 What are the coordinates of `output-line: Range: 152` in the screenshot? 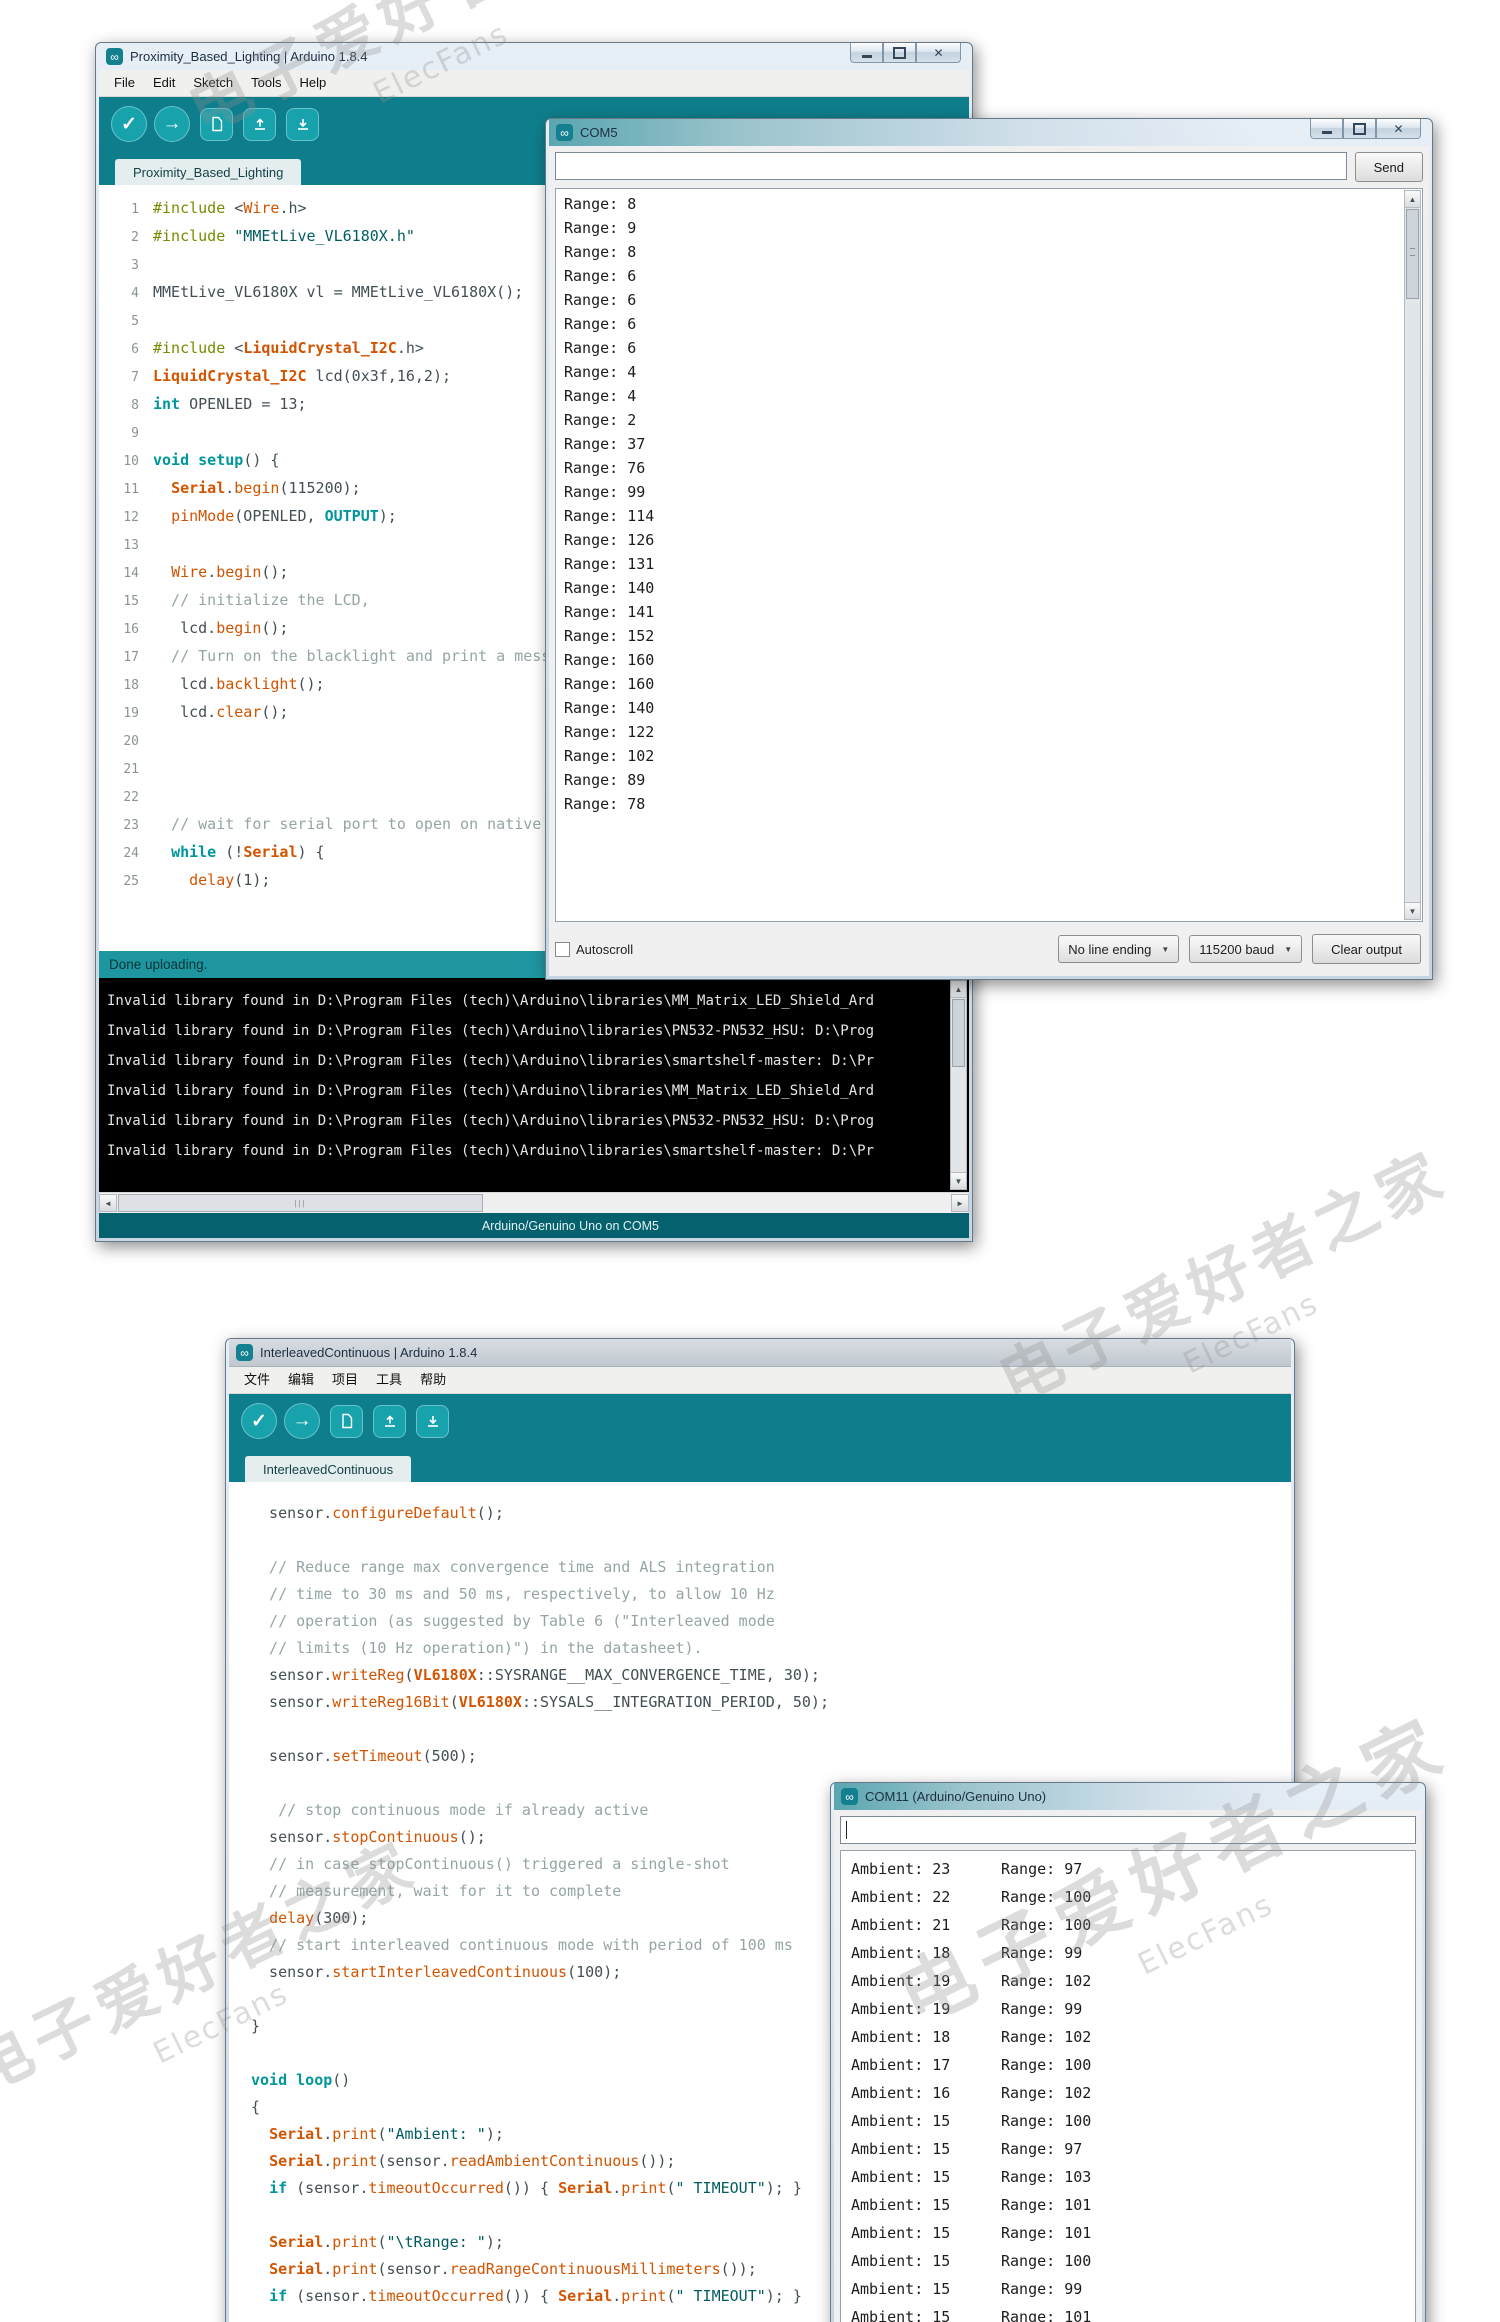 It's located at (609, 636).